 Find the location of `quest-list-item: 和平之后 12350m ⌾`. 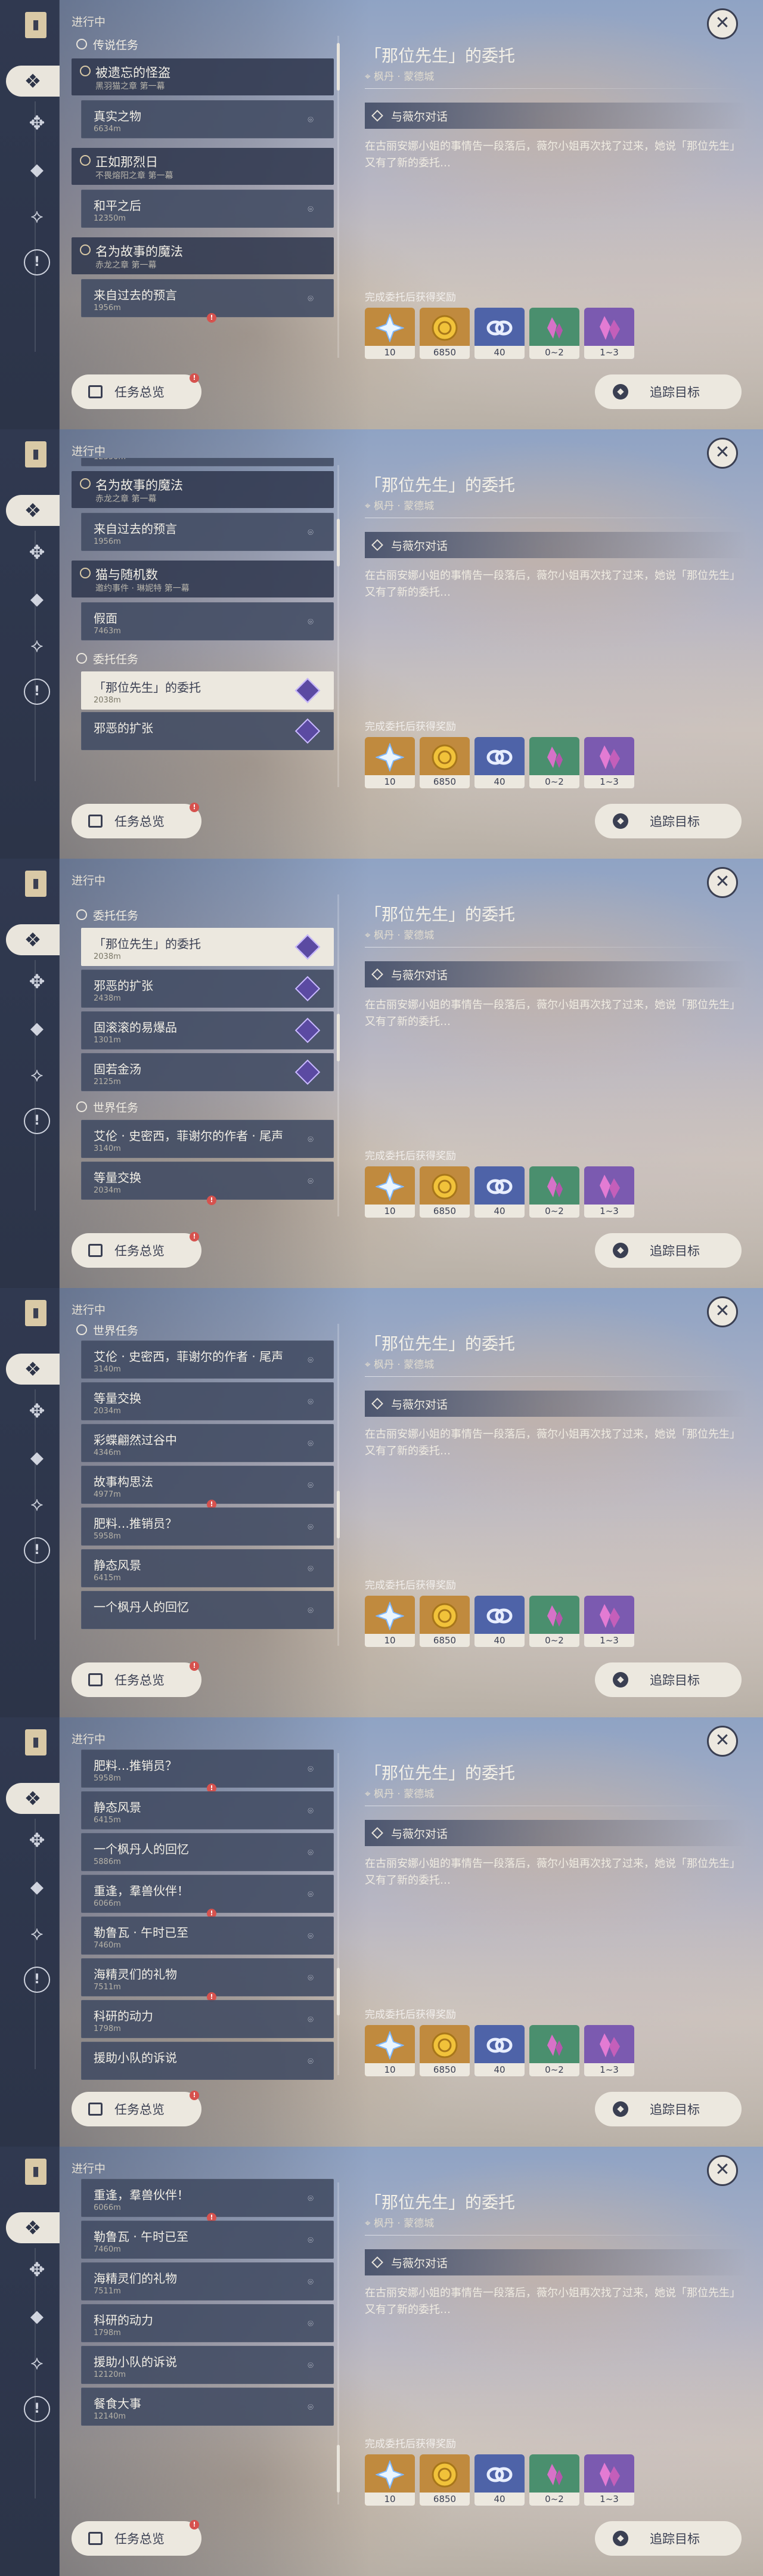

quest-list-item: 和平之后 12350m ⌾ is located at coordinates (207, 209).